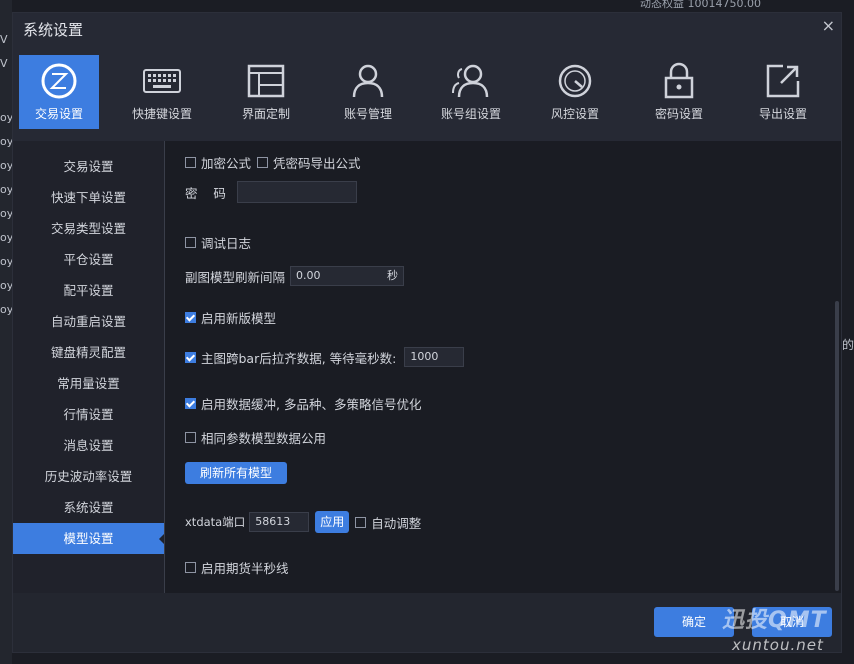 This screenshot has width=854, height=664. Describe the element at coordinates (574, 114) in the screenshot. I see `tab-label: 风控设置` at that location.